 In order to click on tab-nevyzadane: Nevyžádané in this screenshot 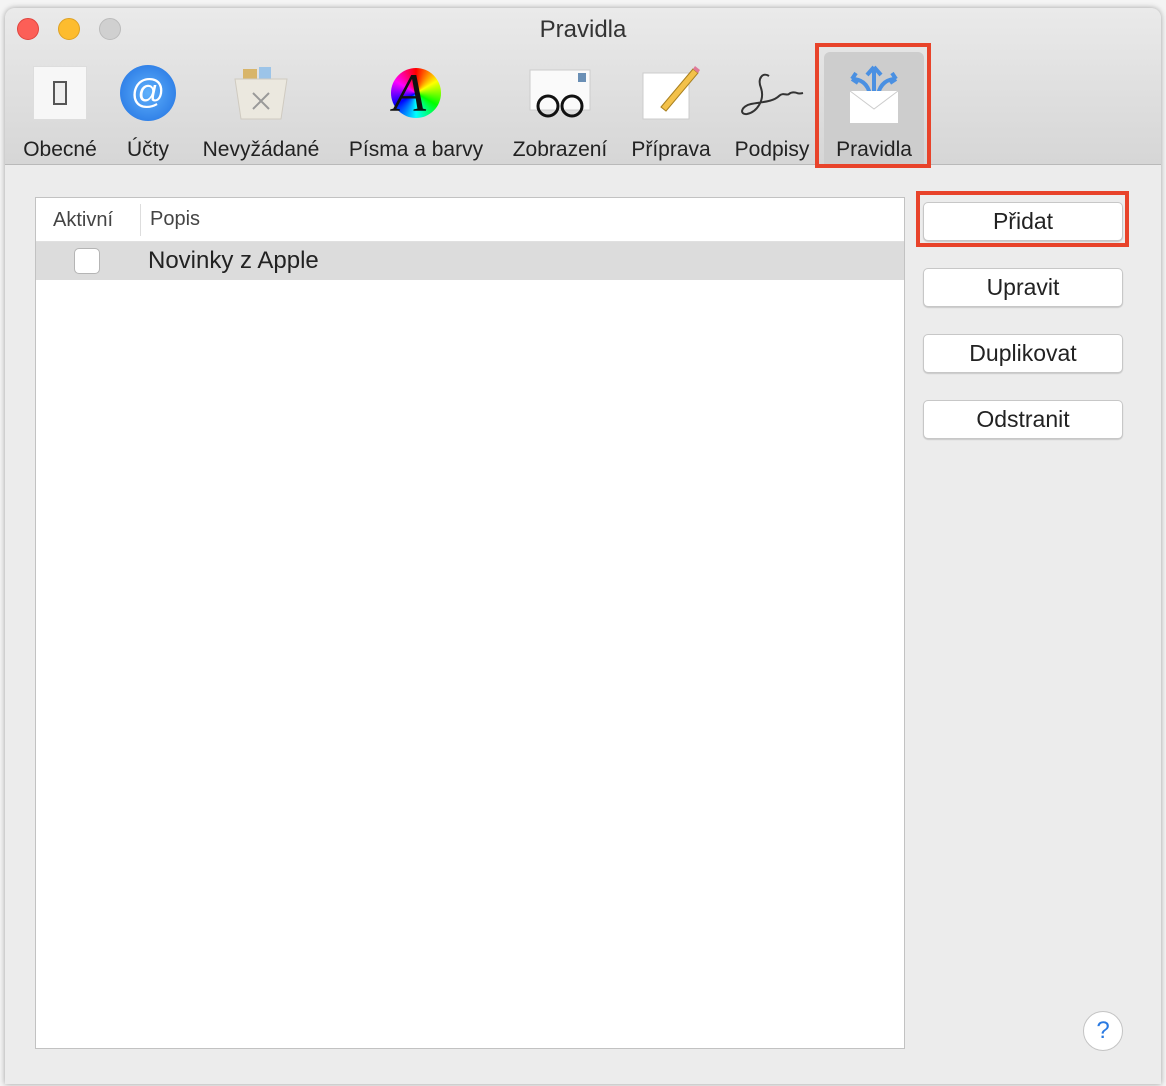, I will do `click(261, 107)`.